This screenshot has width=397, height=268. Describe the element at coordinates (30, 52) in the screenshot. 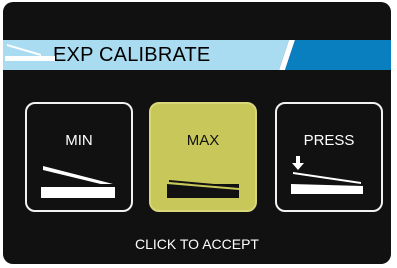

I see `expression-pedal-icon` at that location.